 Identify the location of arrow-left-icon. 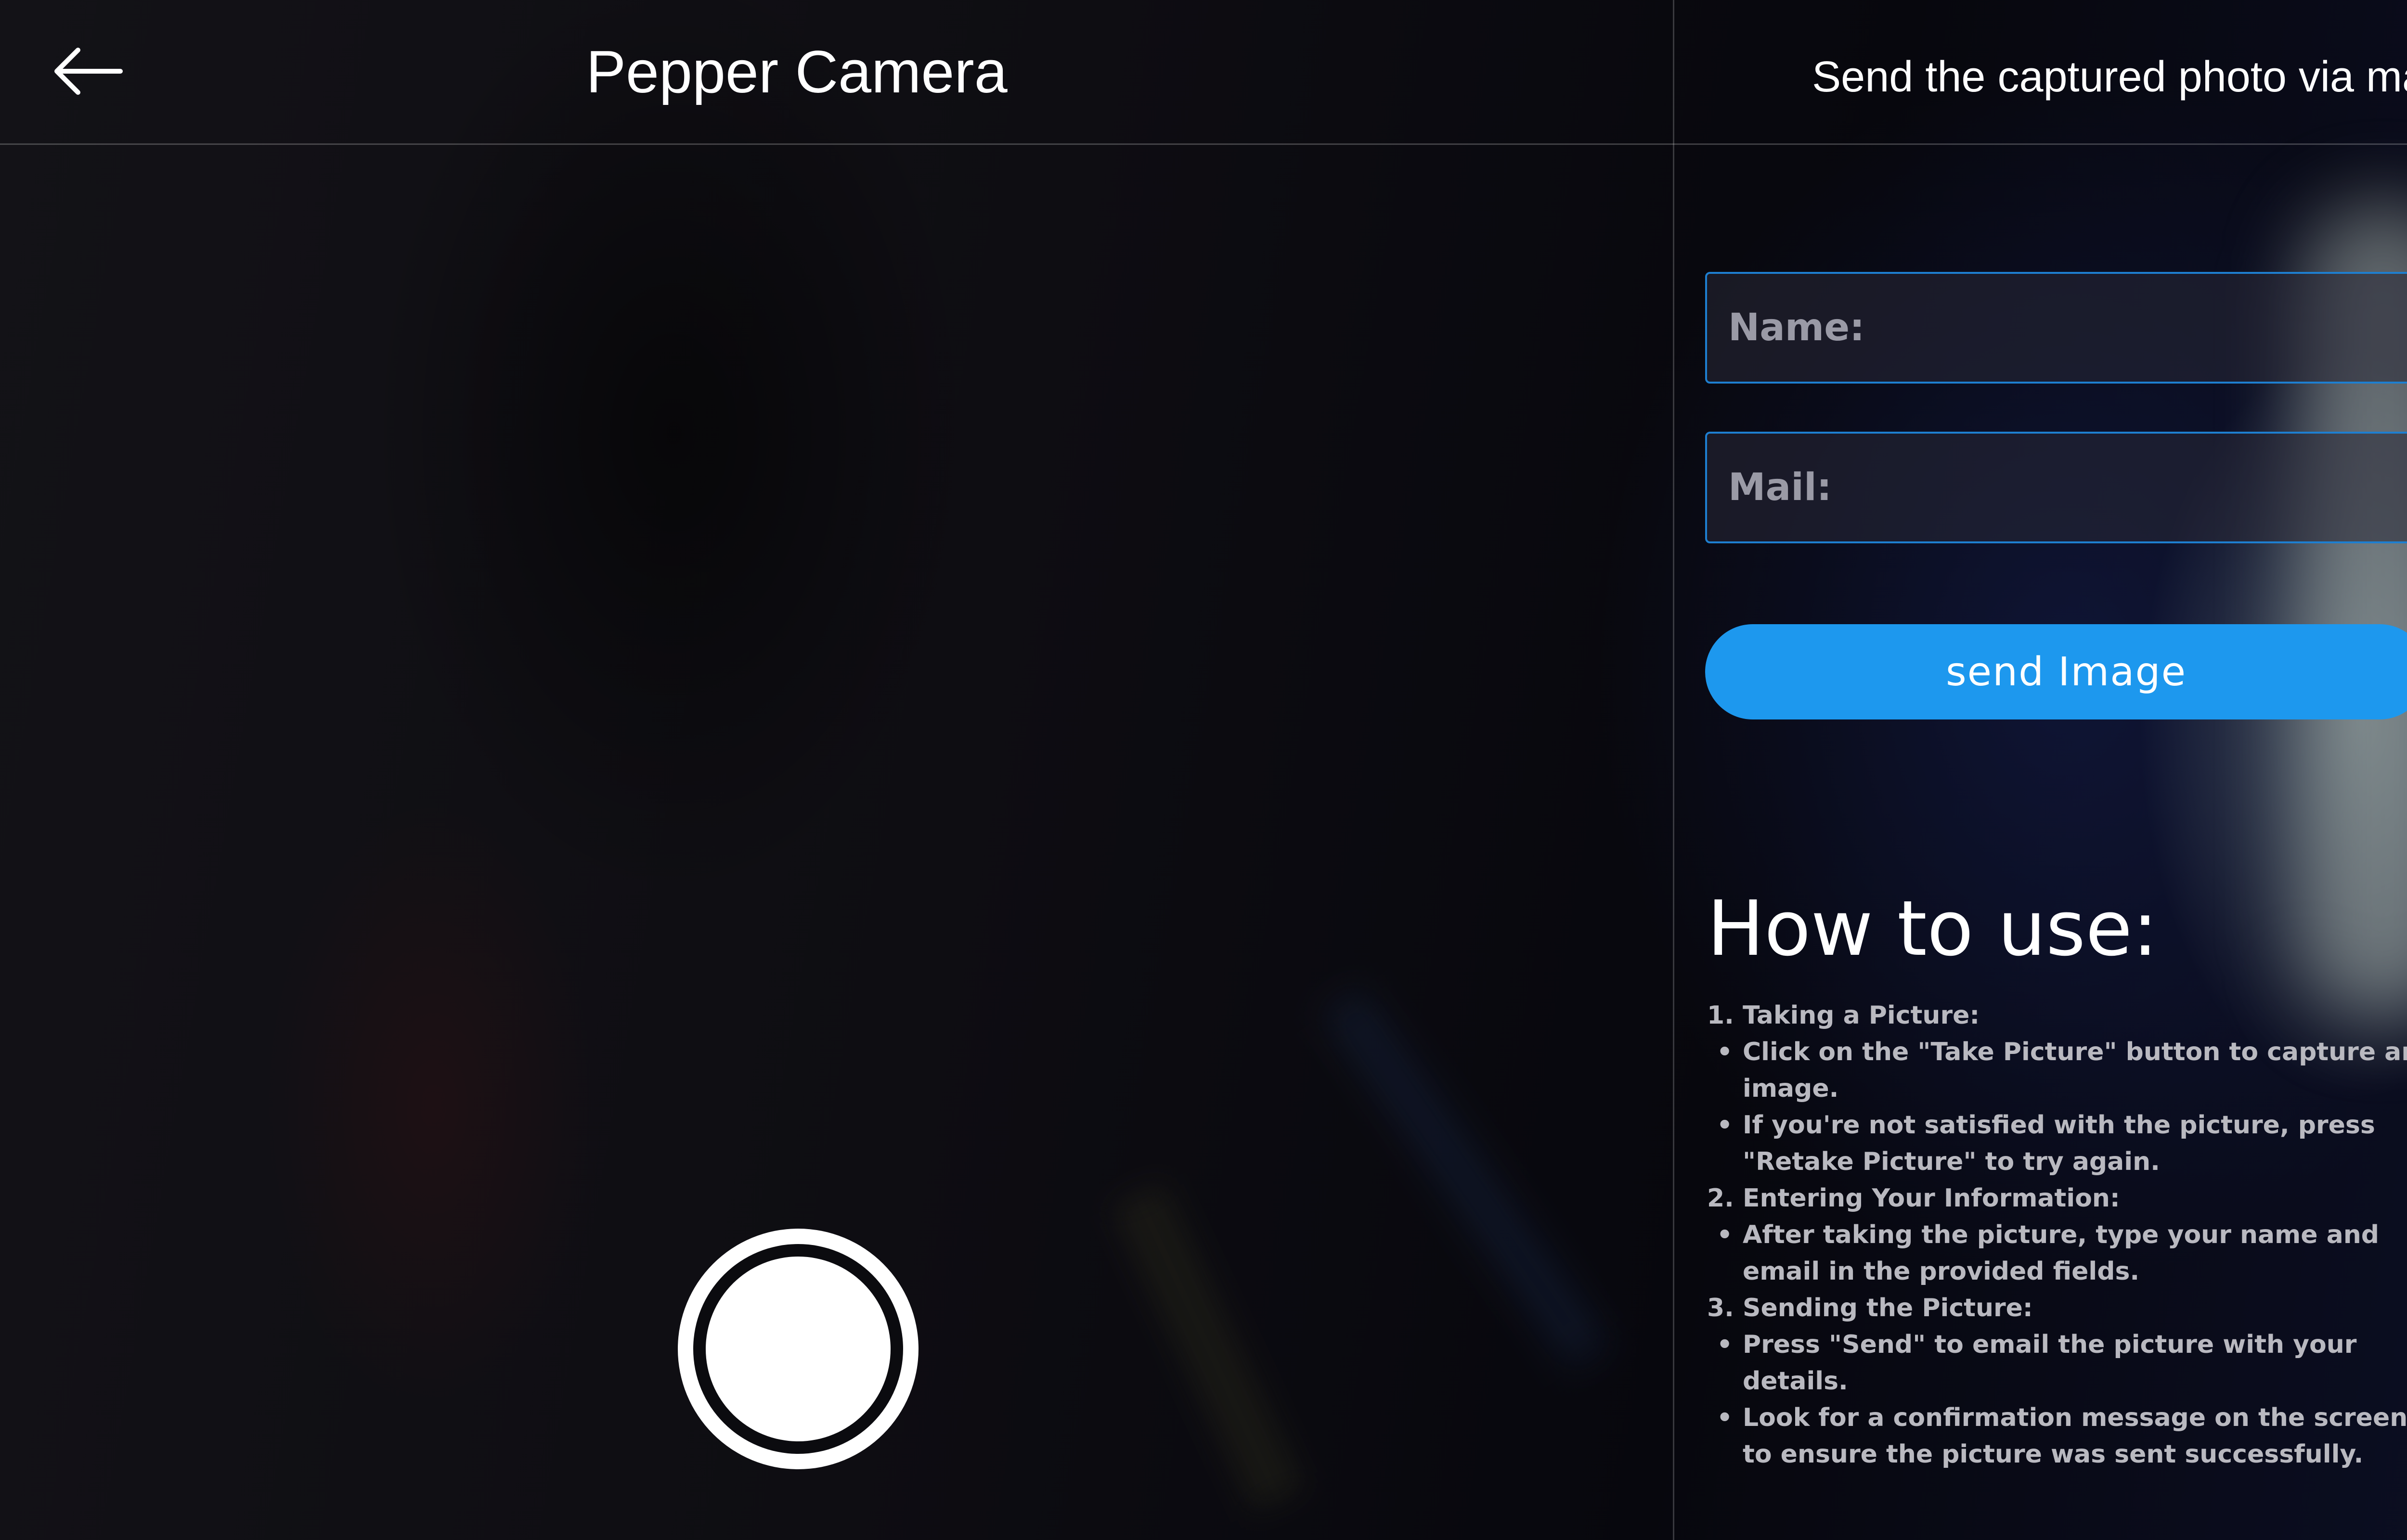
(86, 72).